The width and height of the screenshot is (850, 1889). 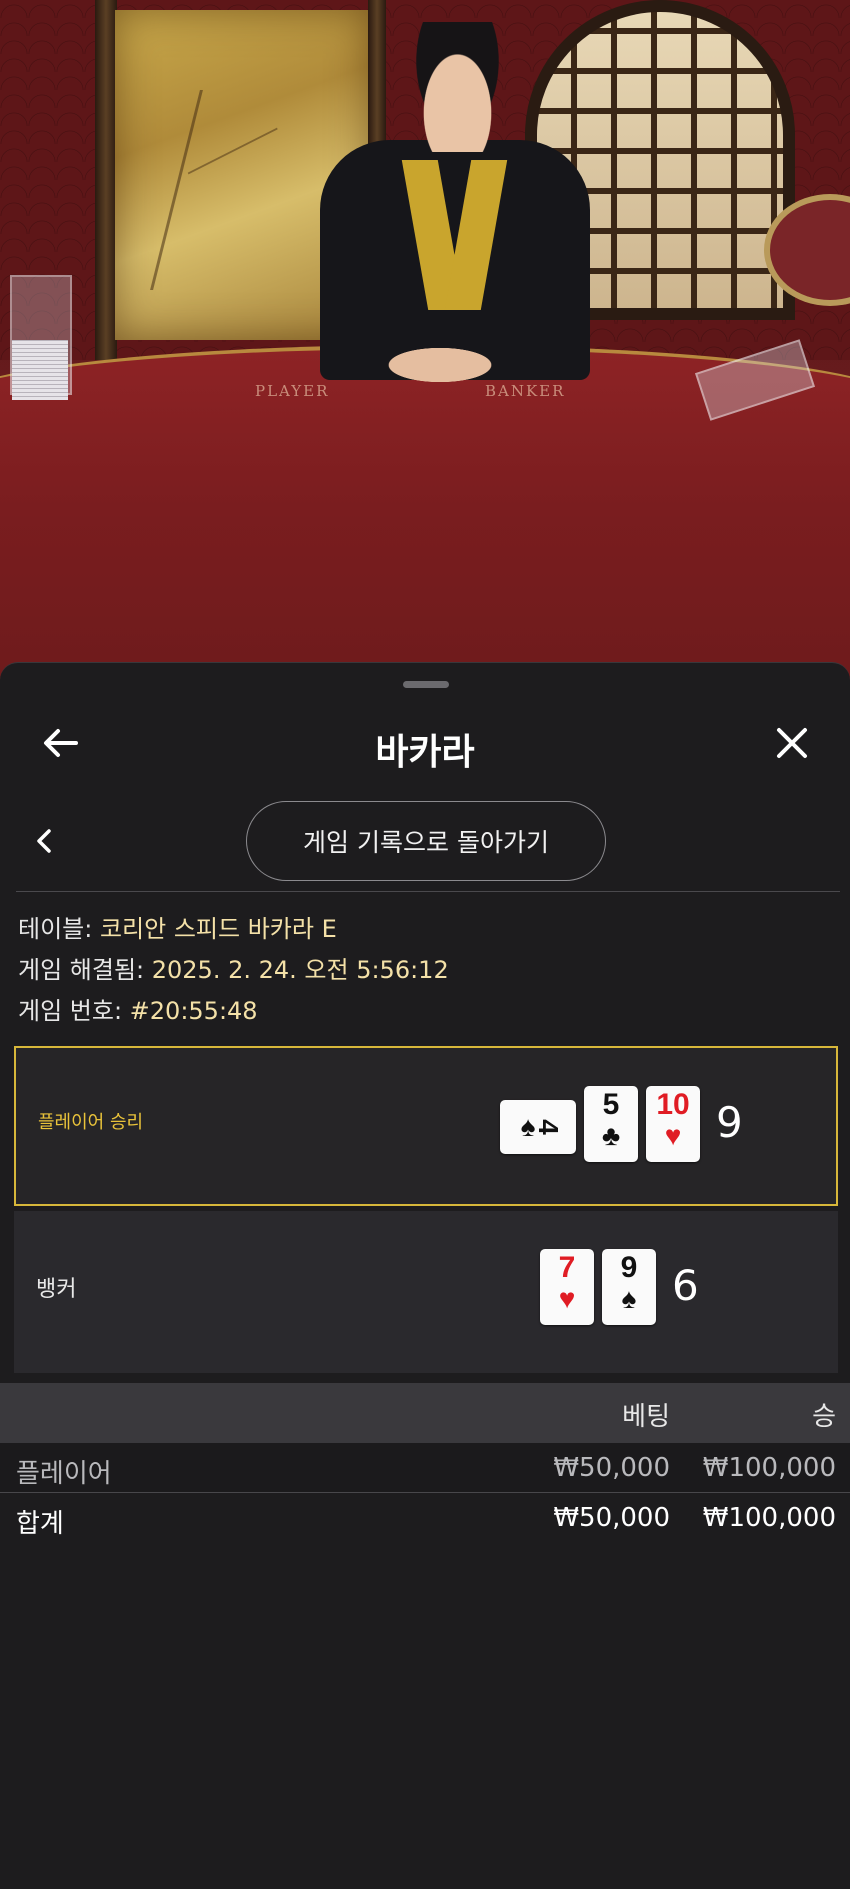 What do you see at coordinates (611, 1135) in the screenshot?
I see `card-suit: ♣` at bounding box center [611, 1135].